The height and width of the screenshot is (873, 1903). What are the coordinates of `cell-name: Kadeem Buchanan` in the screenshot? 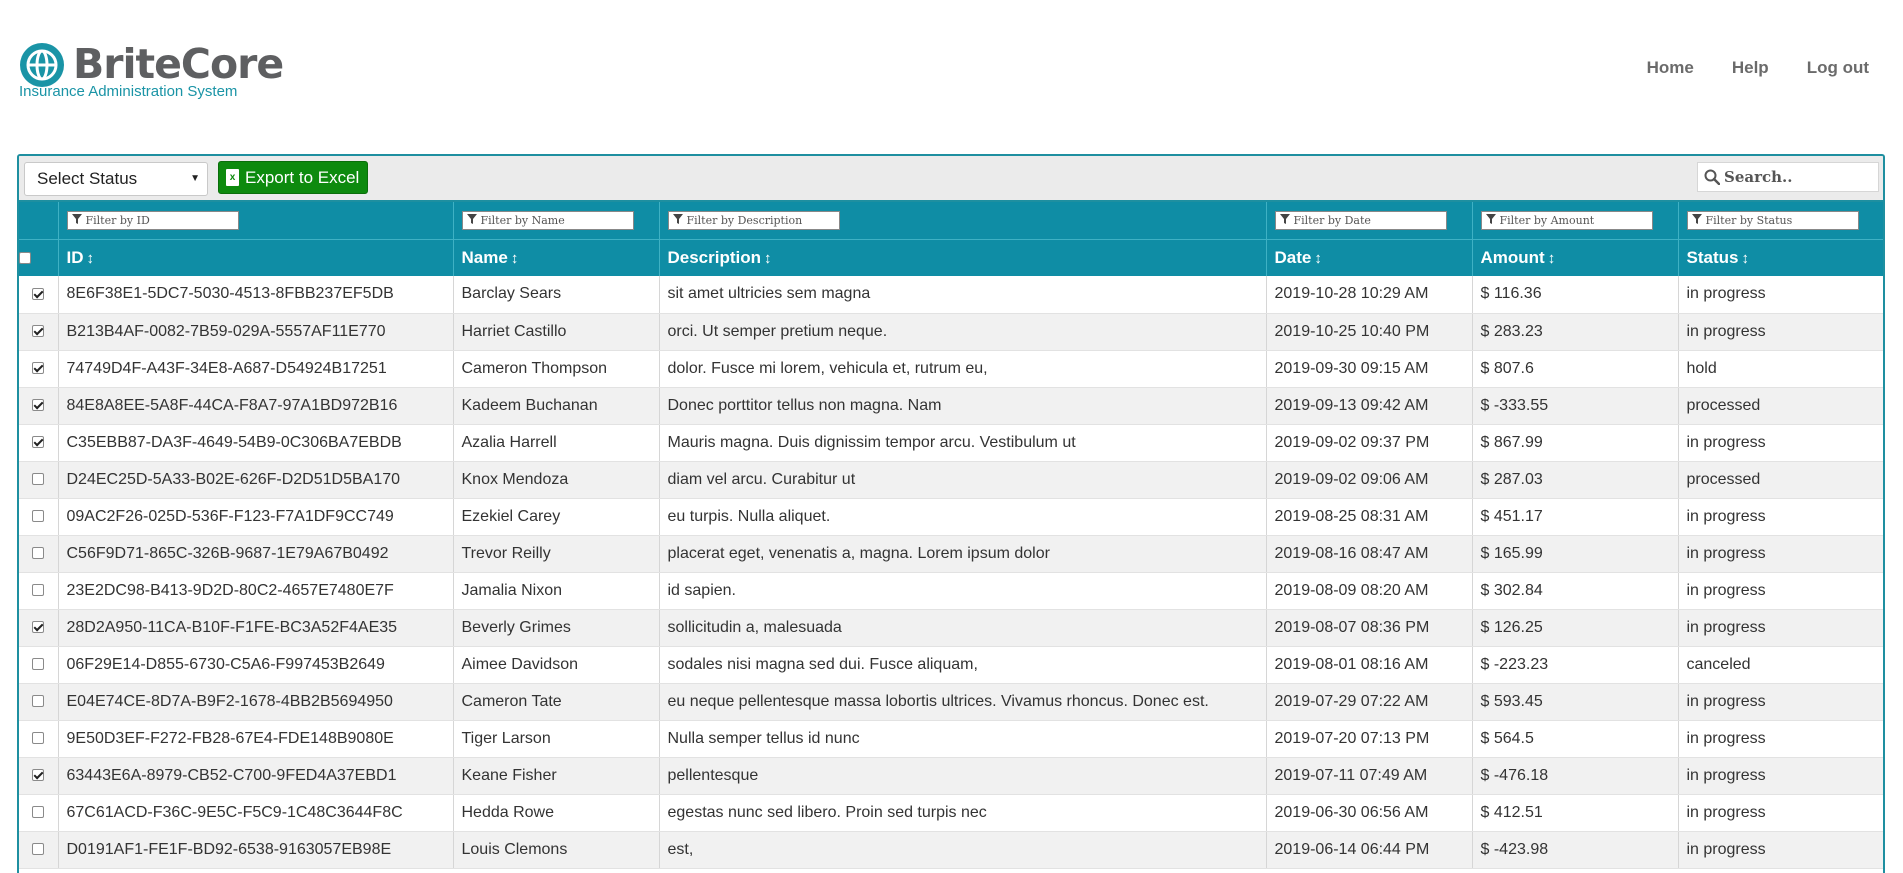 It's located at (556, 406).